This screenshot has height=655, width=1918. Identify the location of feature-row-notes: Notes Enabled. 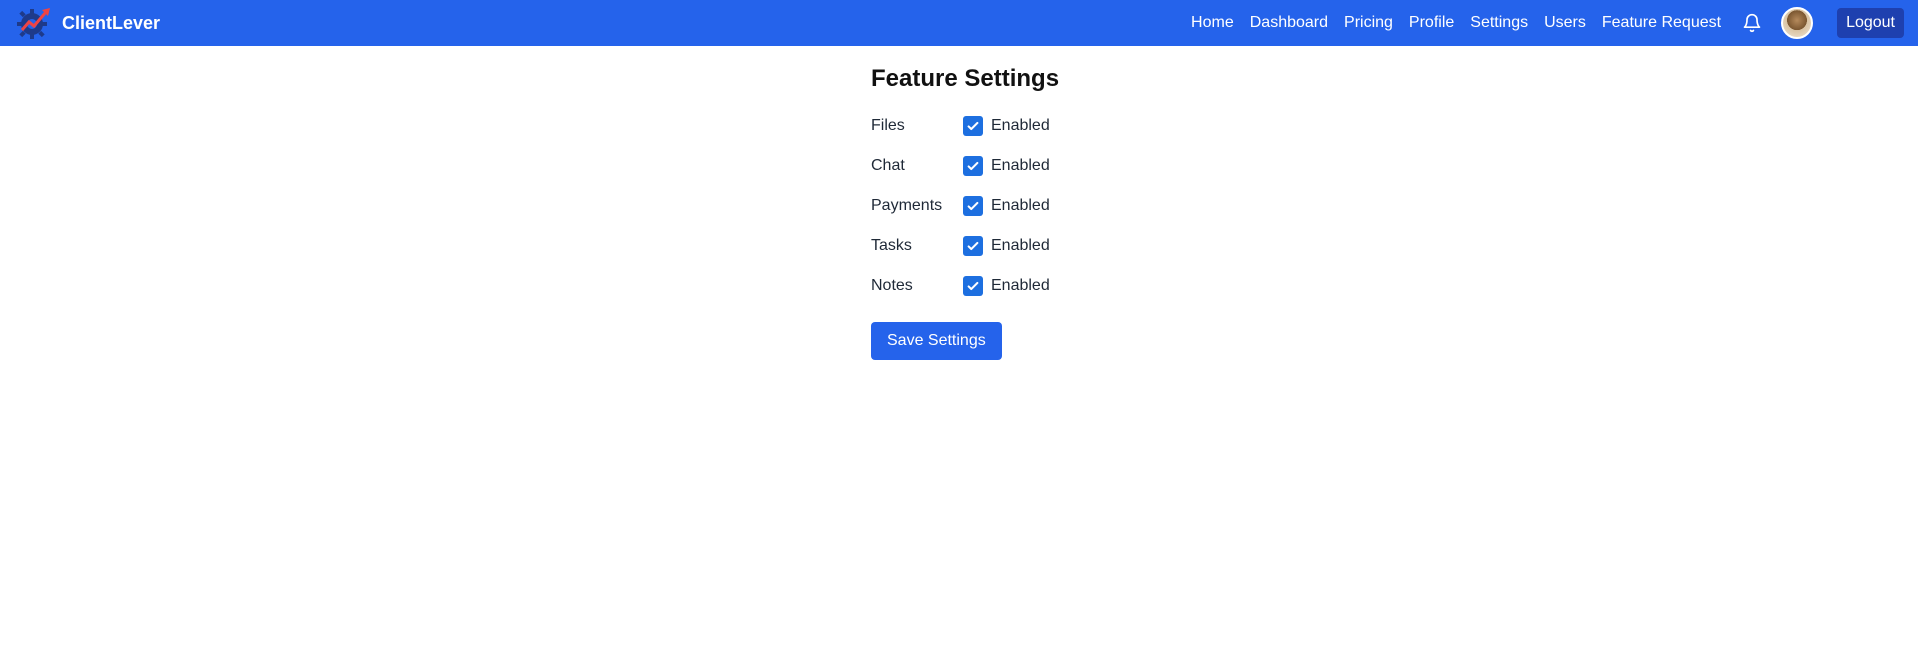
(1071, 286).